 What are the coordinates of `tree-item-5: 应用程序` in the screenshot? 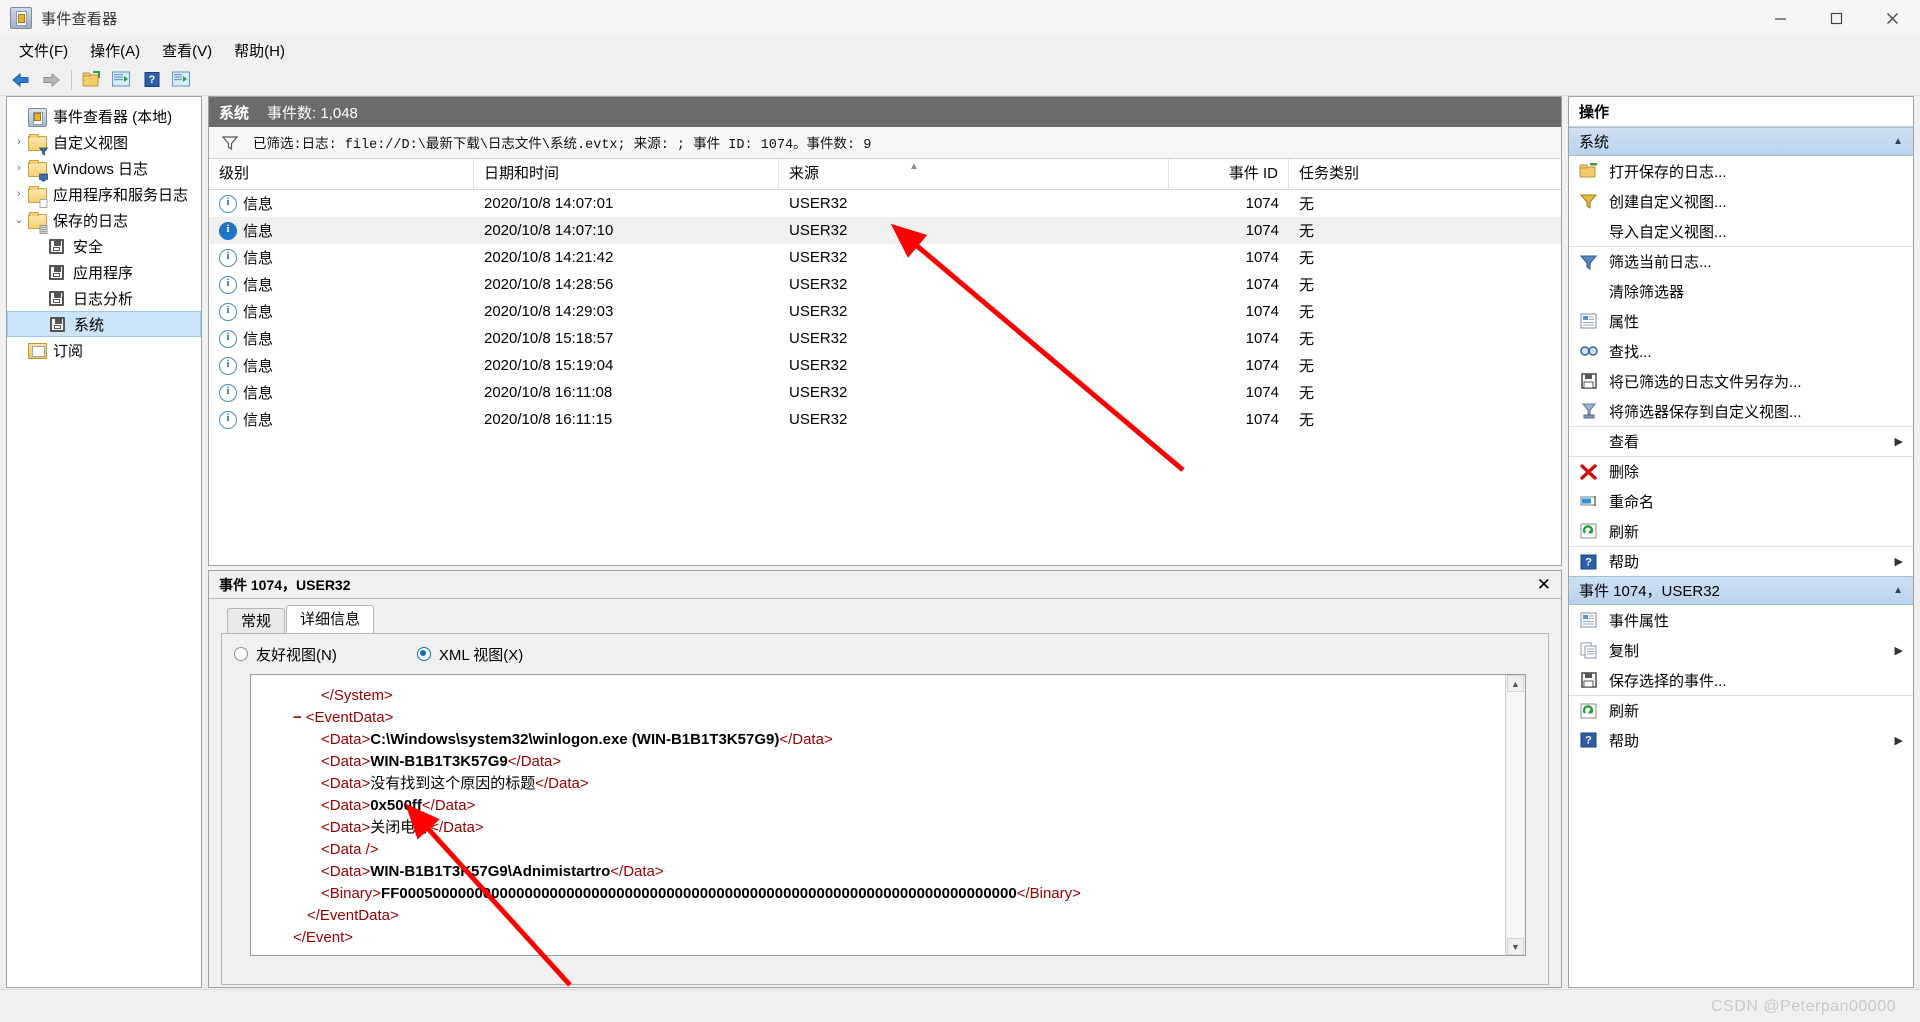 It's located at (104, 272).